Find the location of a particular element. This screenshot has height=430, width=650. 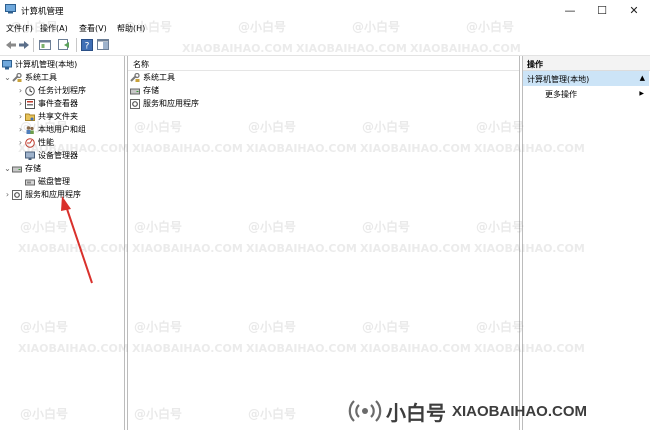

users-icon is located at coordinates (30, 130).